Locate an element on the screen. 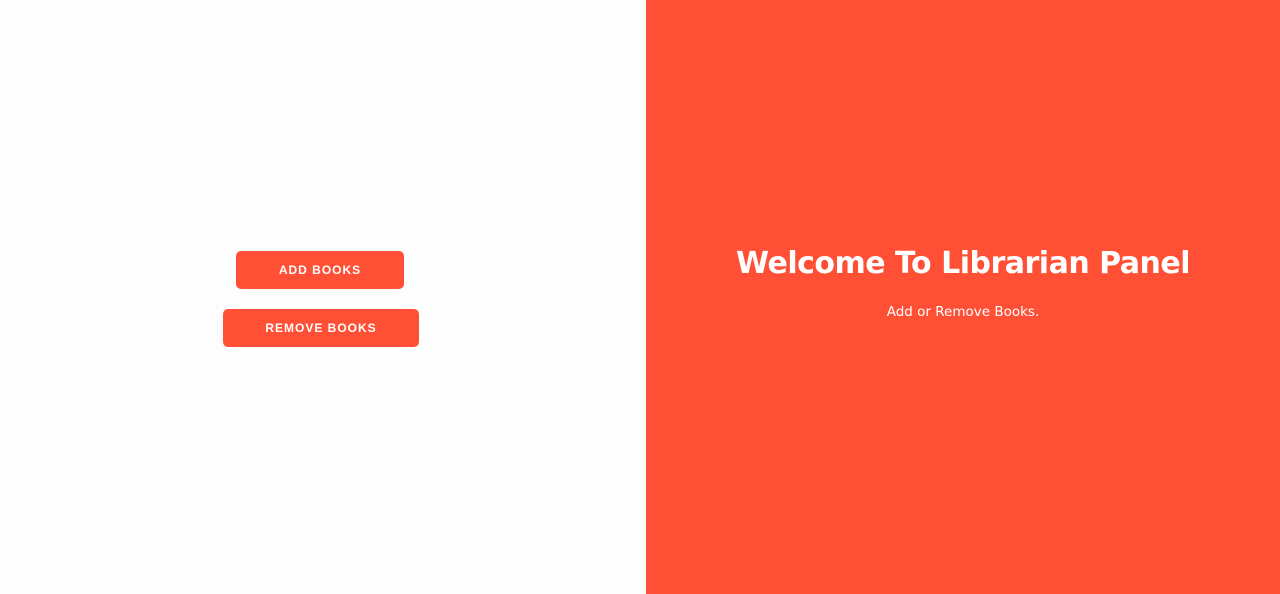 This screenshot has height=594, width=1280. remove-books-button: REMOVE BOOKS is located at coordinates (321, 328).